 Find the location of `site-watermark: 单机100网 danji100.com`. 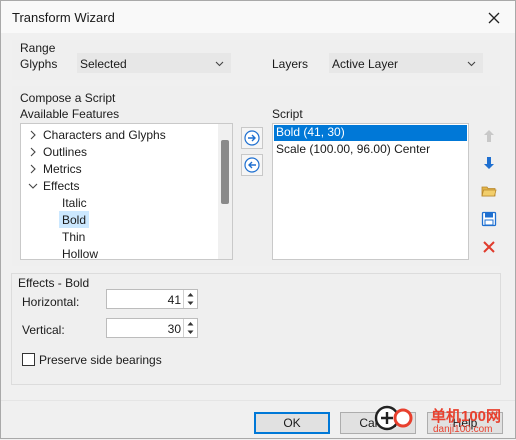

site-watermark: 单机100网 danji100.com is located at coordinates (444, 421).